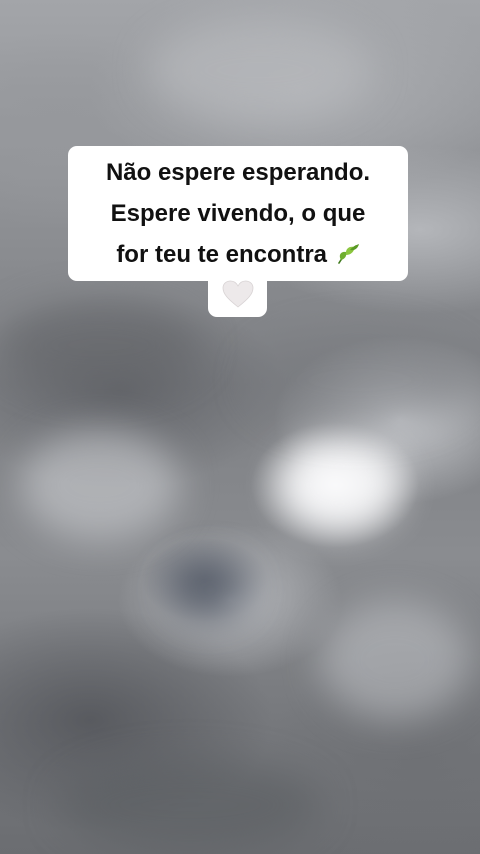 This screenshot has width=480, height=854. Describe the element at coordinates (238, 172) in the screenshot. I see `caption-line: Não espere esperando.` at that location.